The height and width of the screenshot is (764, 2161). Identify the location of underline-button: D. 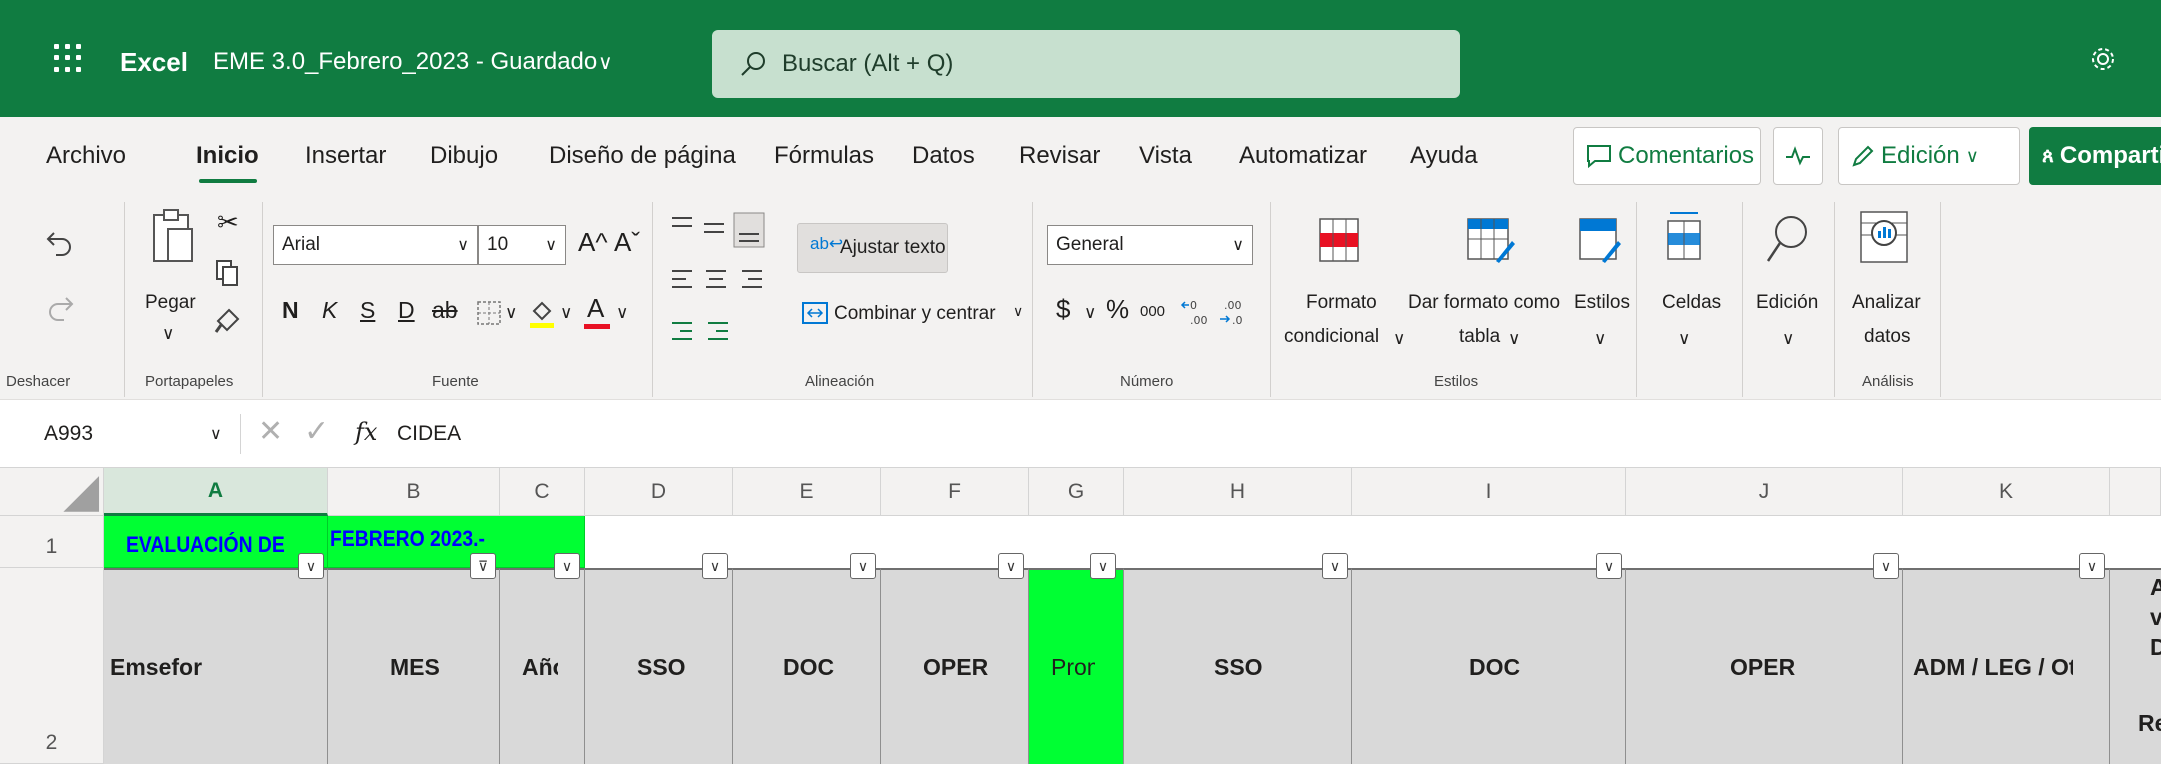
(406, 310).